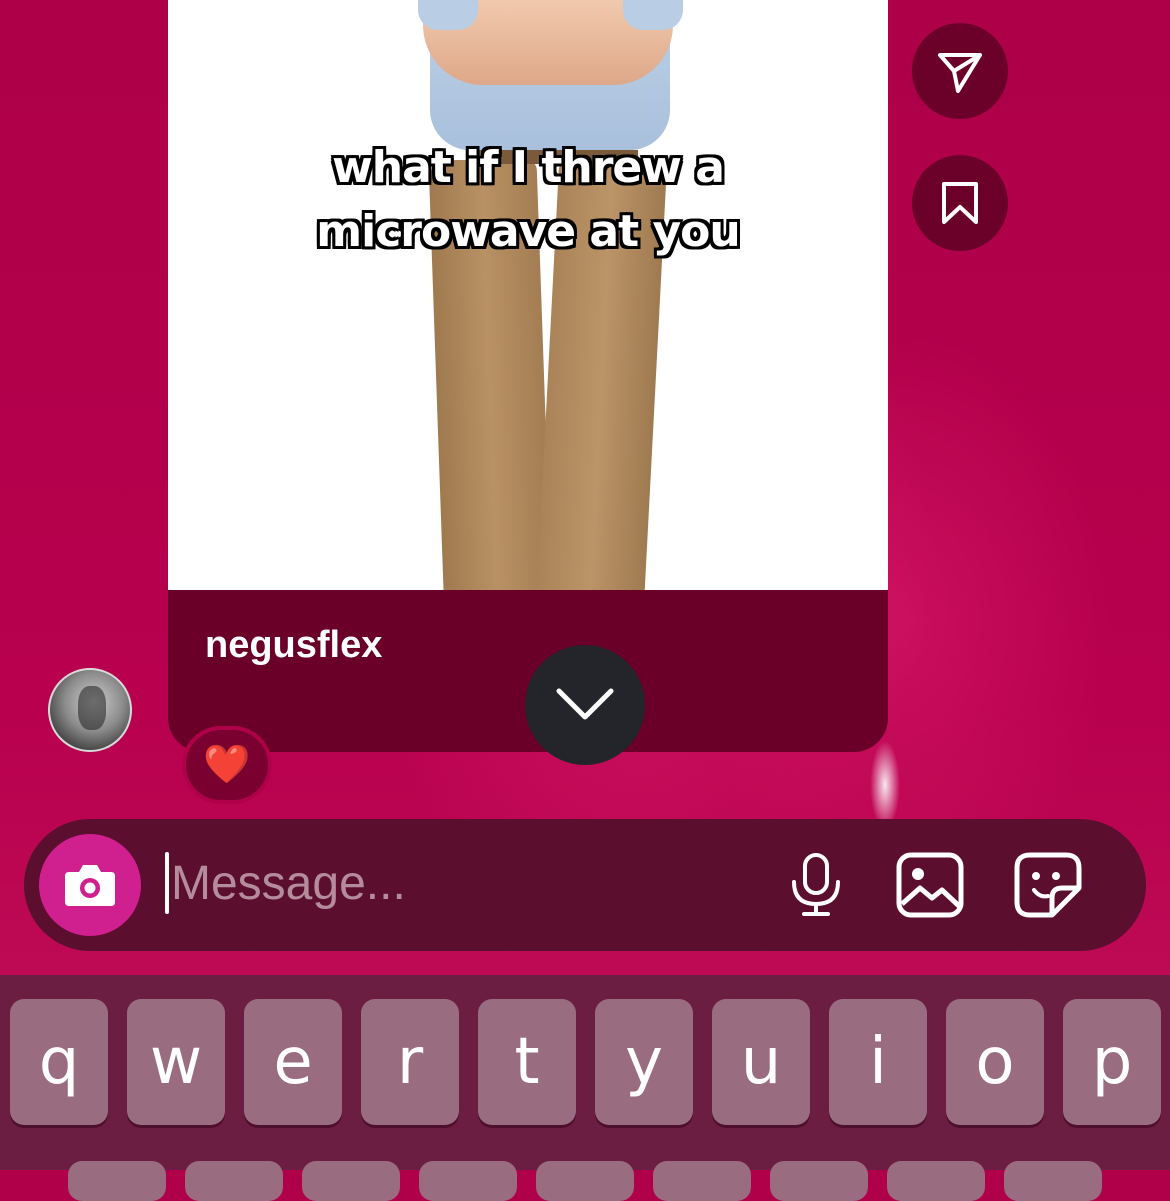 The height and width of the screenshot is (1201, 1170). What do you see at coordinates (885, 785) in the screenshot?
I see `background-glow` at bounding box center [885, 785].